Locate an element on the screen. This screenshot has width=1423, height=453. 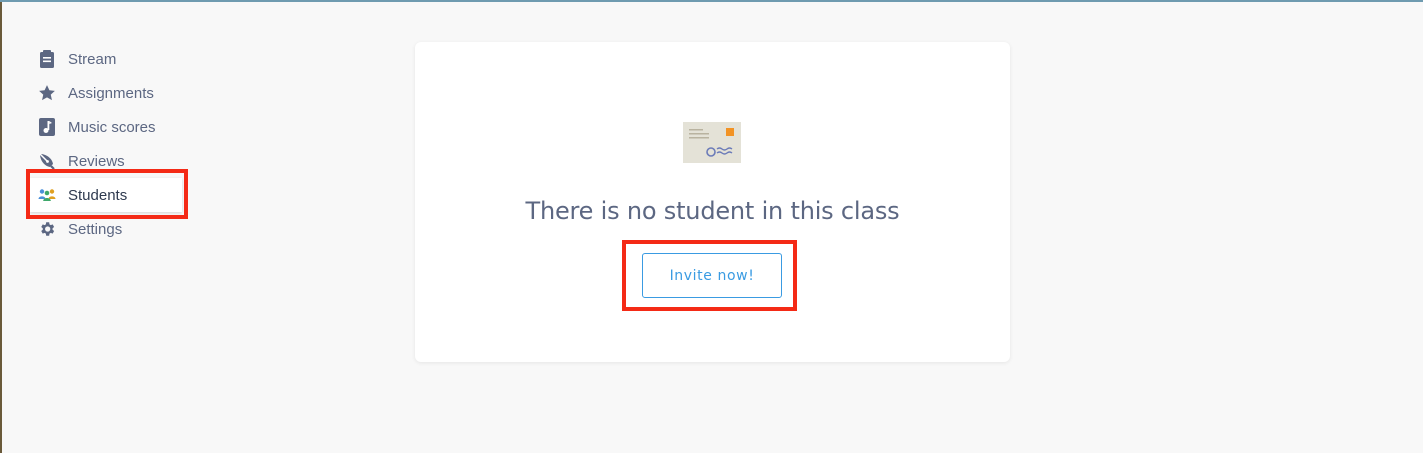
sidebar-item-settings: Settings is located at coordinates (110, 229).